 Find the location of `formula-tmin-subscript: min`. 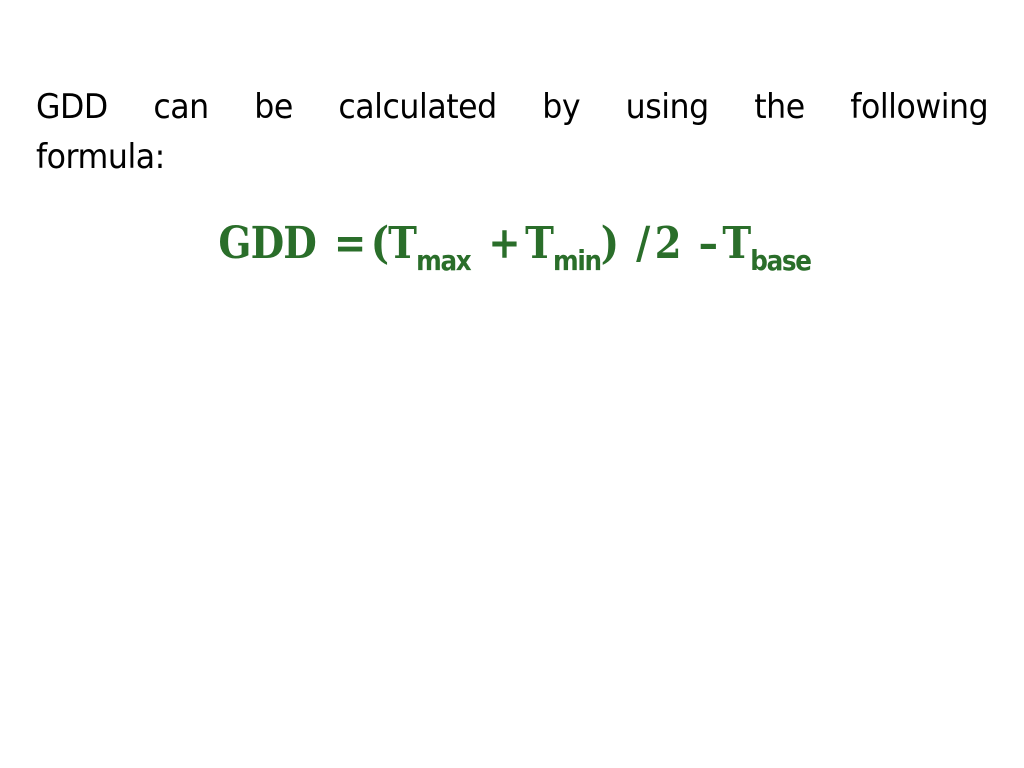

formula-tmin-subscript: min is located at coordinates (577, 260).